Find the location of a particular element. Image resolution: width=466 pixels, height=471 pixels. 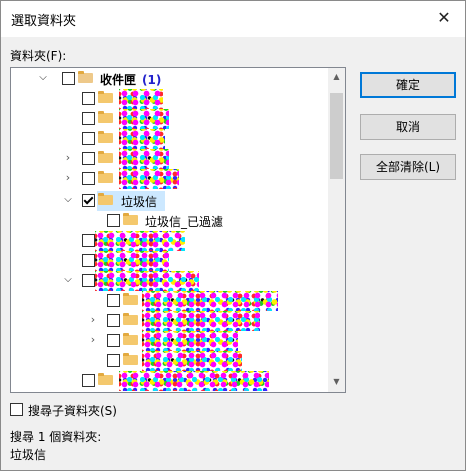

ok-button: 確定 is located at coordinates (408, 85).